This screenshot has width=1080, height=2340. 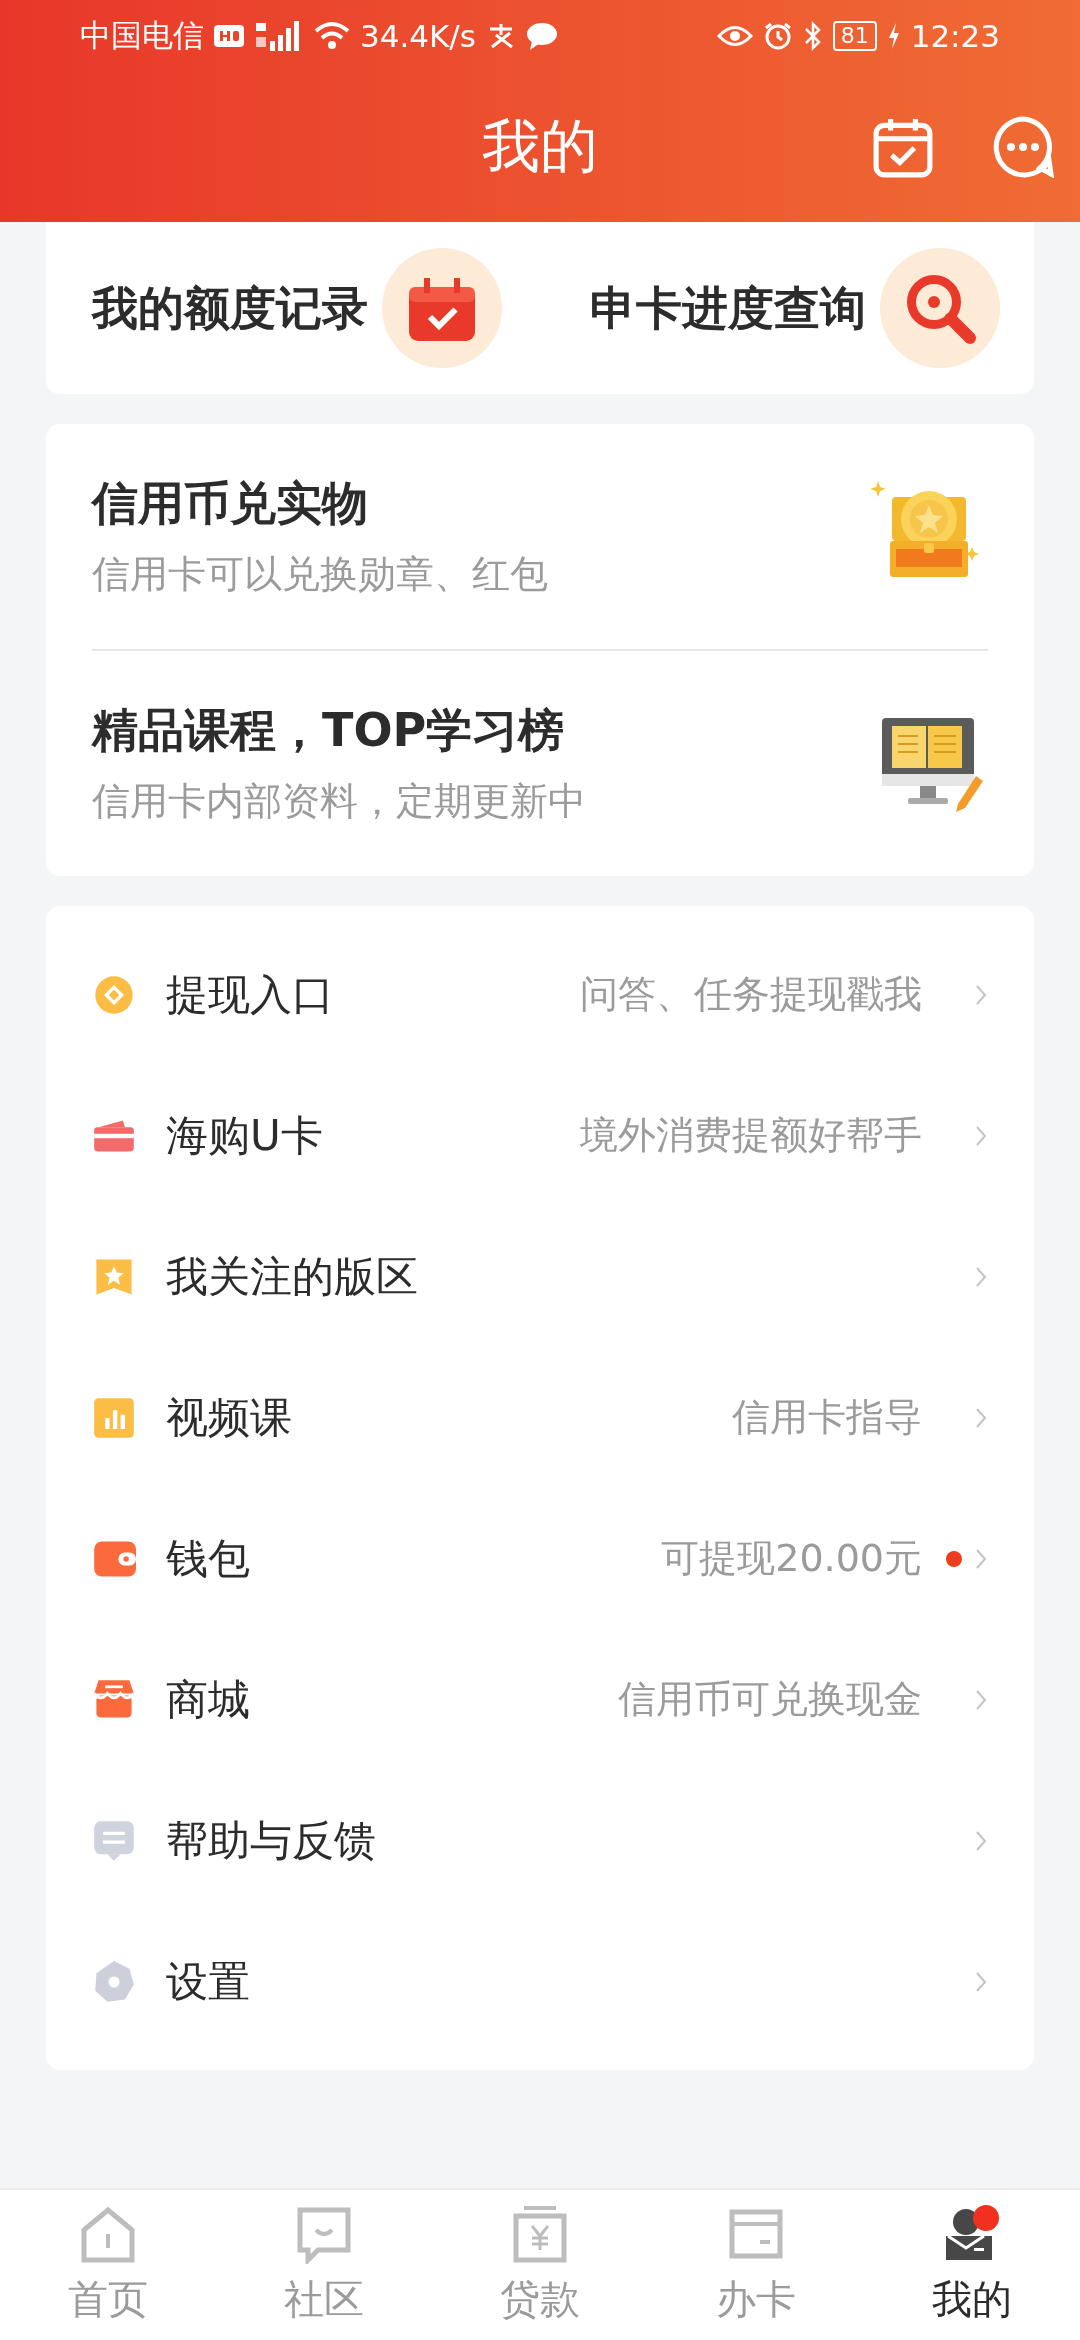 I want to click on charging-icon, so click(x=893, y=36).